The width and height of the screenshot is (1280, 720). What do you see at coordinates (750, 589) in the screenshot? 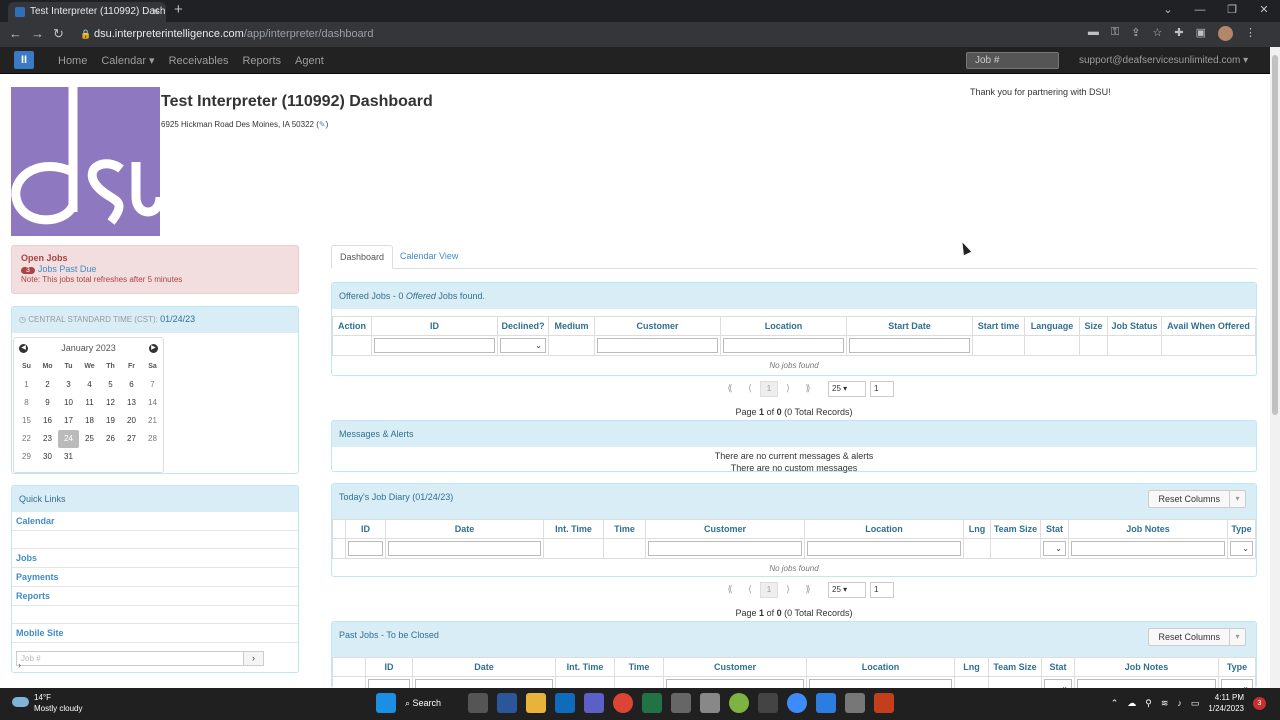
I see `prev-page-icon: ⟨` at bounding box center [750, 589].